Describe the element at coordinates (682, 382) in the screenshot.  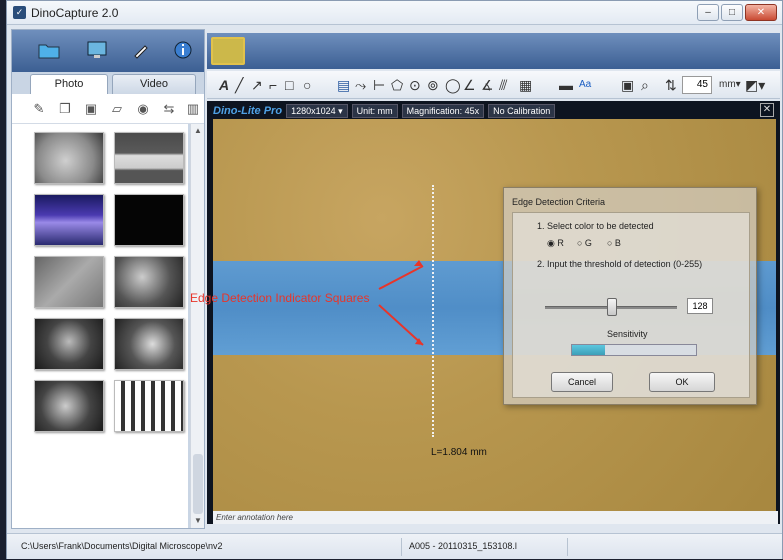
I see `ok-button: OK` at that location.